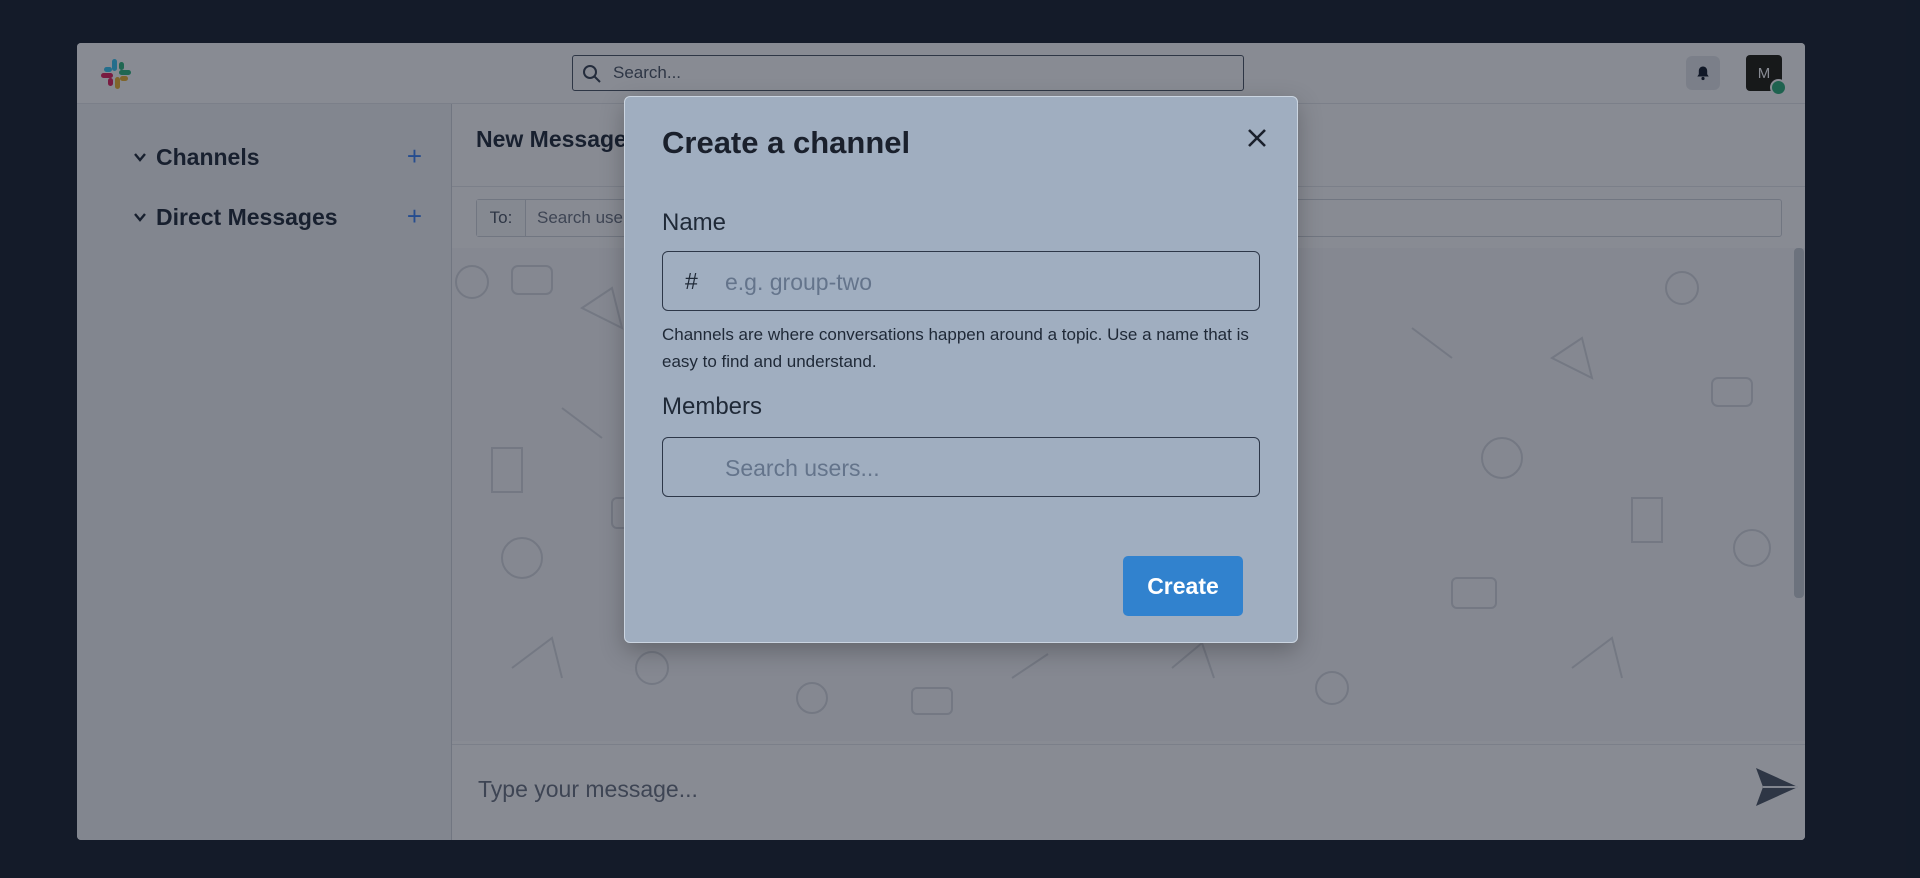 This screenshot has height=878, width=1920. What do you see at coordinates (712, 406) in the screenshot?
I see `members-label: Members` at bounding box center [712, 406].